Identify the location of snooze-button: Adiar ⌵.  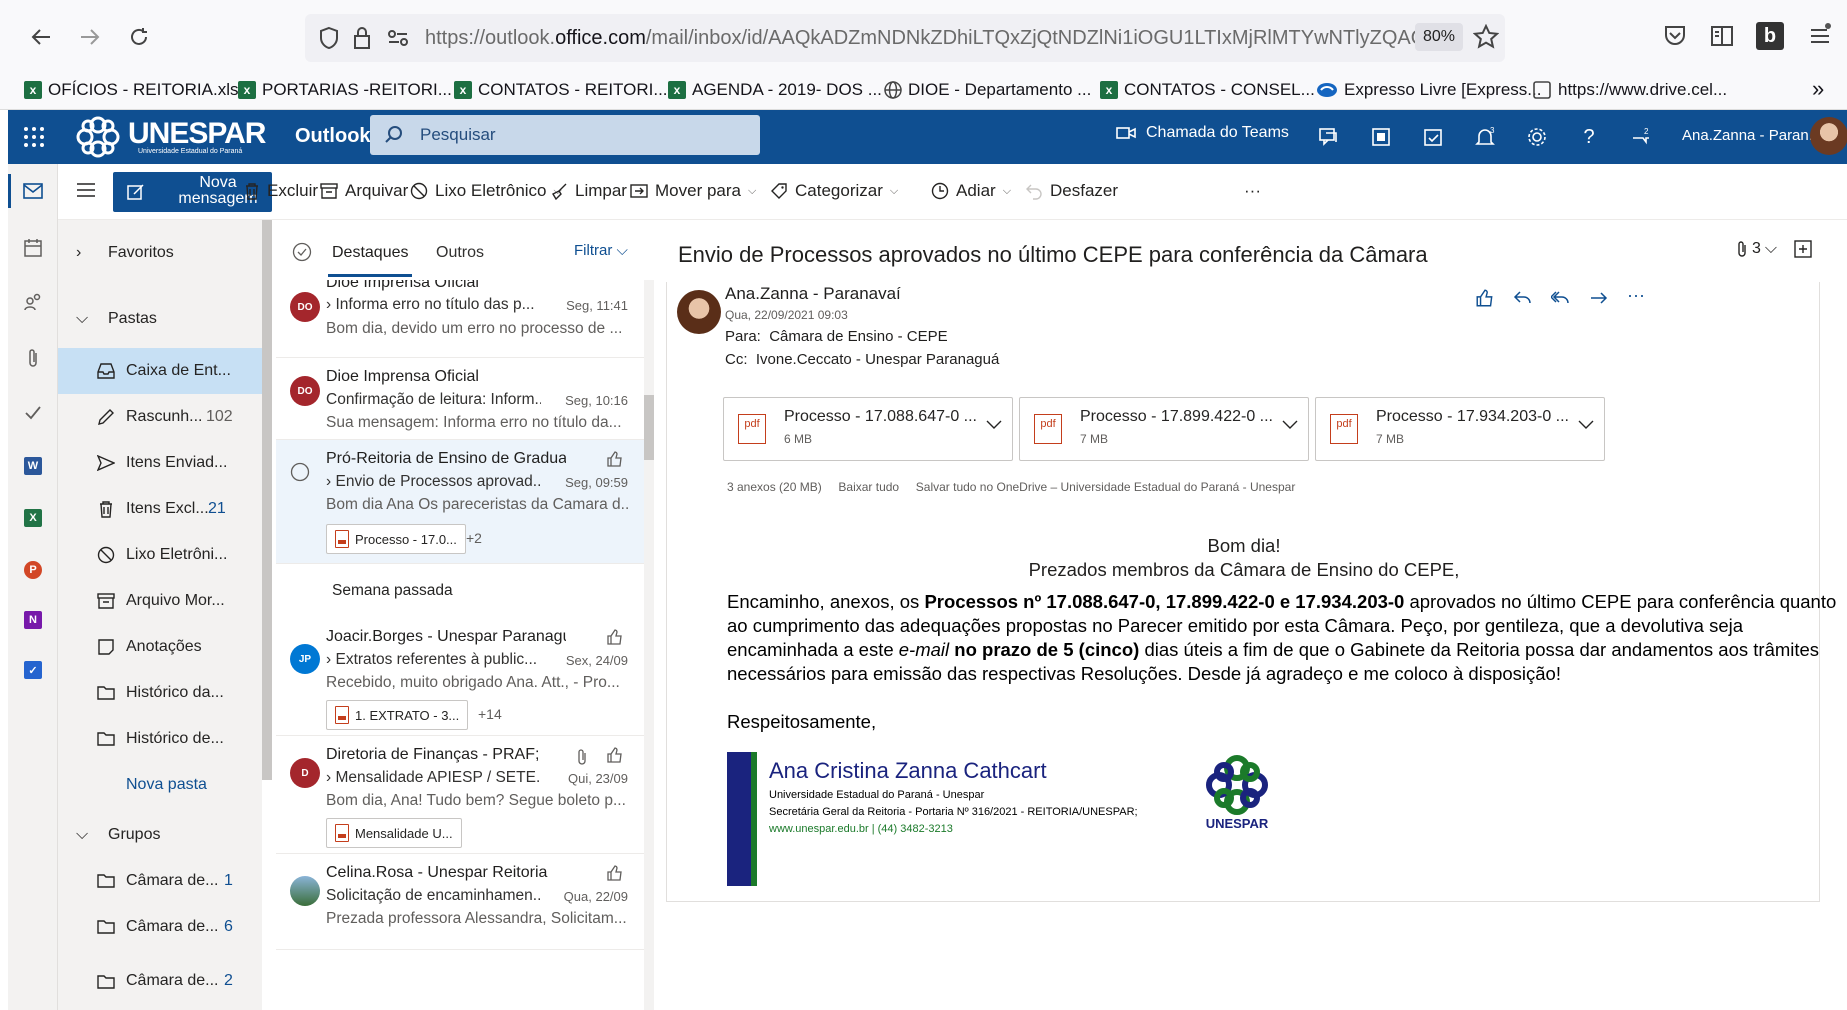
(971, 191).